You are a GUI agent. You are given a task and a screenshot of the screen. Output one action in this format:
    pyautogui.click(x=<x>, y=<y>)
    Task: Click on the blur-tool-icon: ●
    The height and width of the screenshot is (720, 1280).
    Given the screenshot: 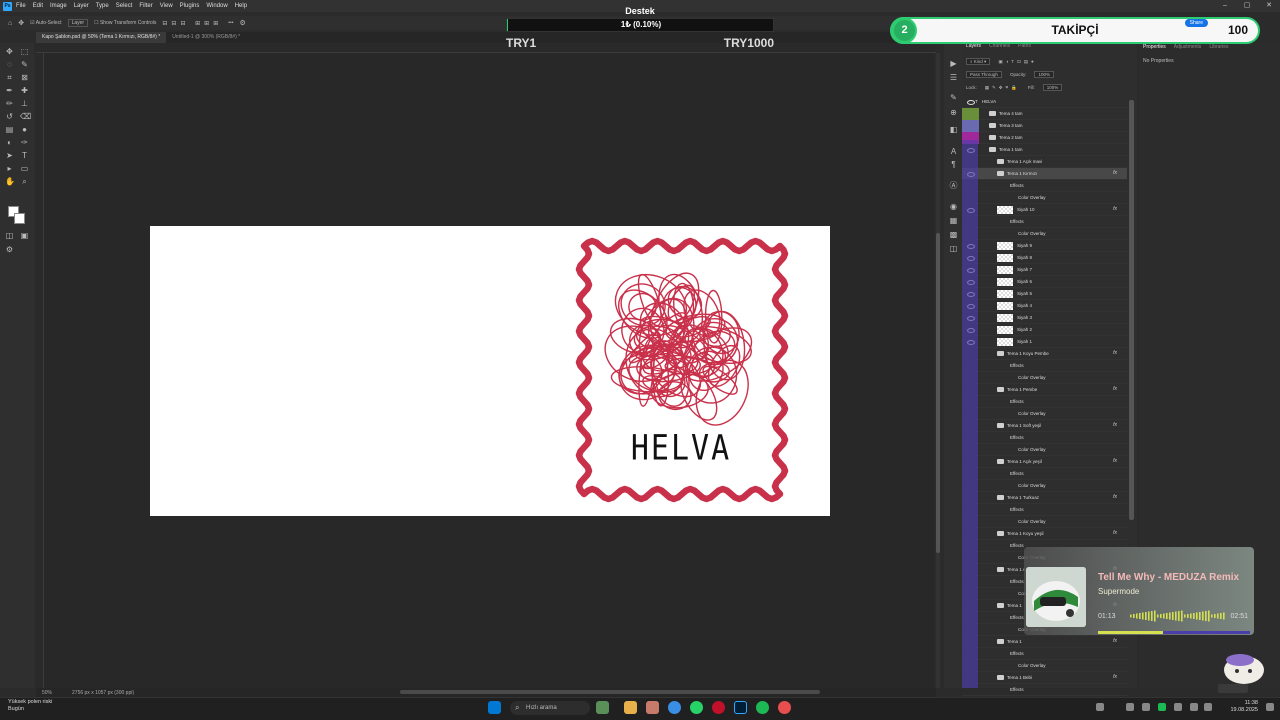 What is the action you would take?
    pyautogui.click(x=24, y=129)
    